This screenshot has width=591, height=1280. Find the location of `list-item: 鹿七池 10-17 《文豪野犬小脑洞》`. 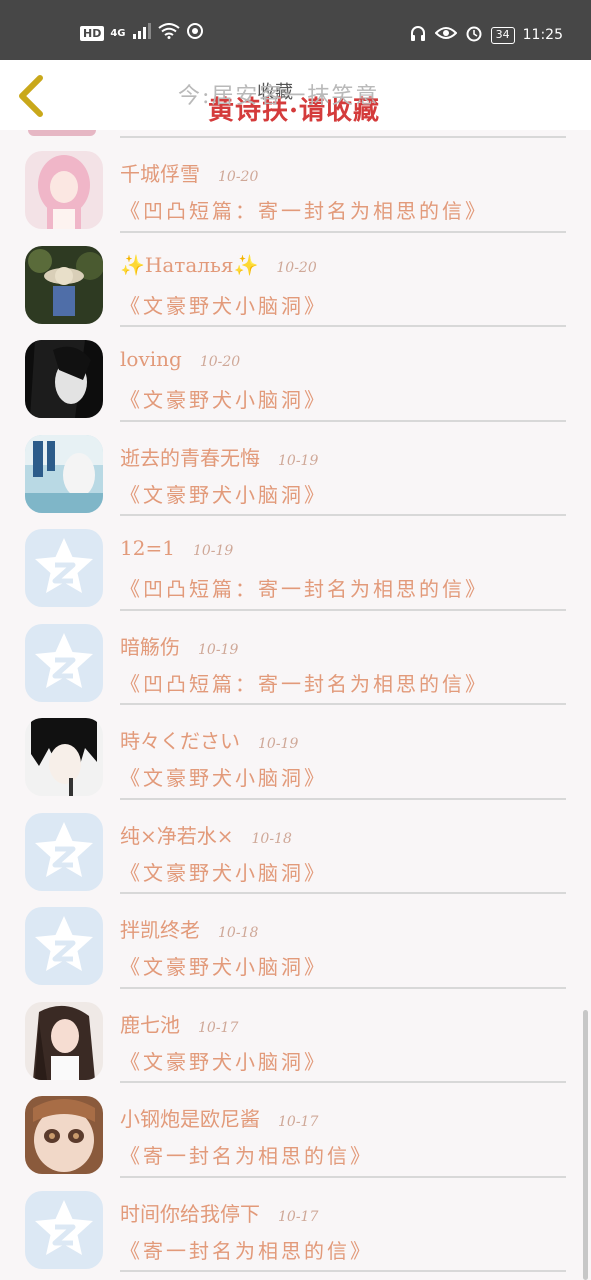

list-item: 鹿七池 10-17 《文豪野犬小脑洞》 is located at coordinates (295, 1036).